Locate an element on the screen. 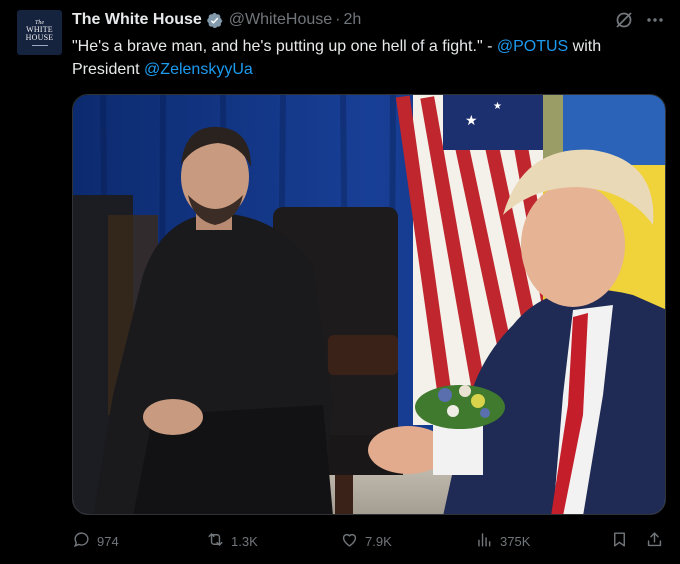 Image resolution: width=680 pixels, height=564 pixels. grok-icon is located at coordinates (624, 20).